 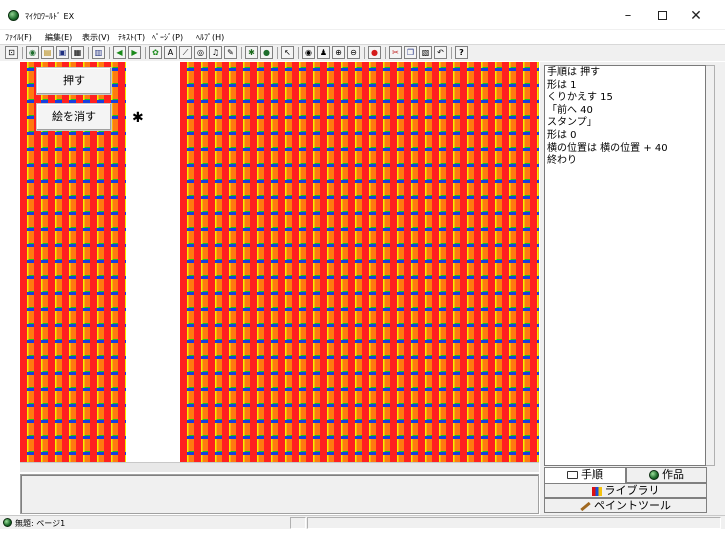 What do you see at coordinates (58, 37) in the screenshot?
I see `menu-edit: 編集(E)` at bounding box center [58, 37].